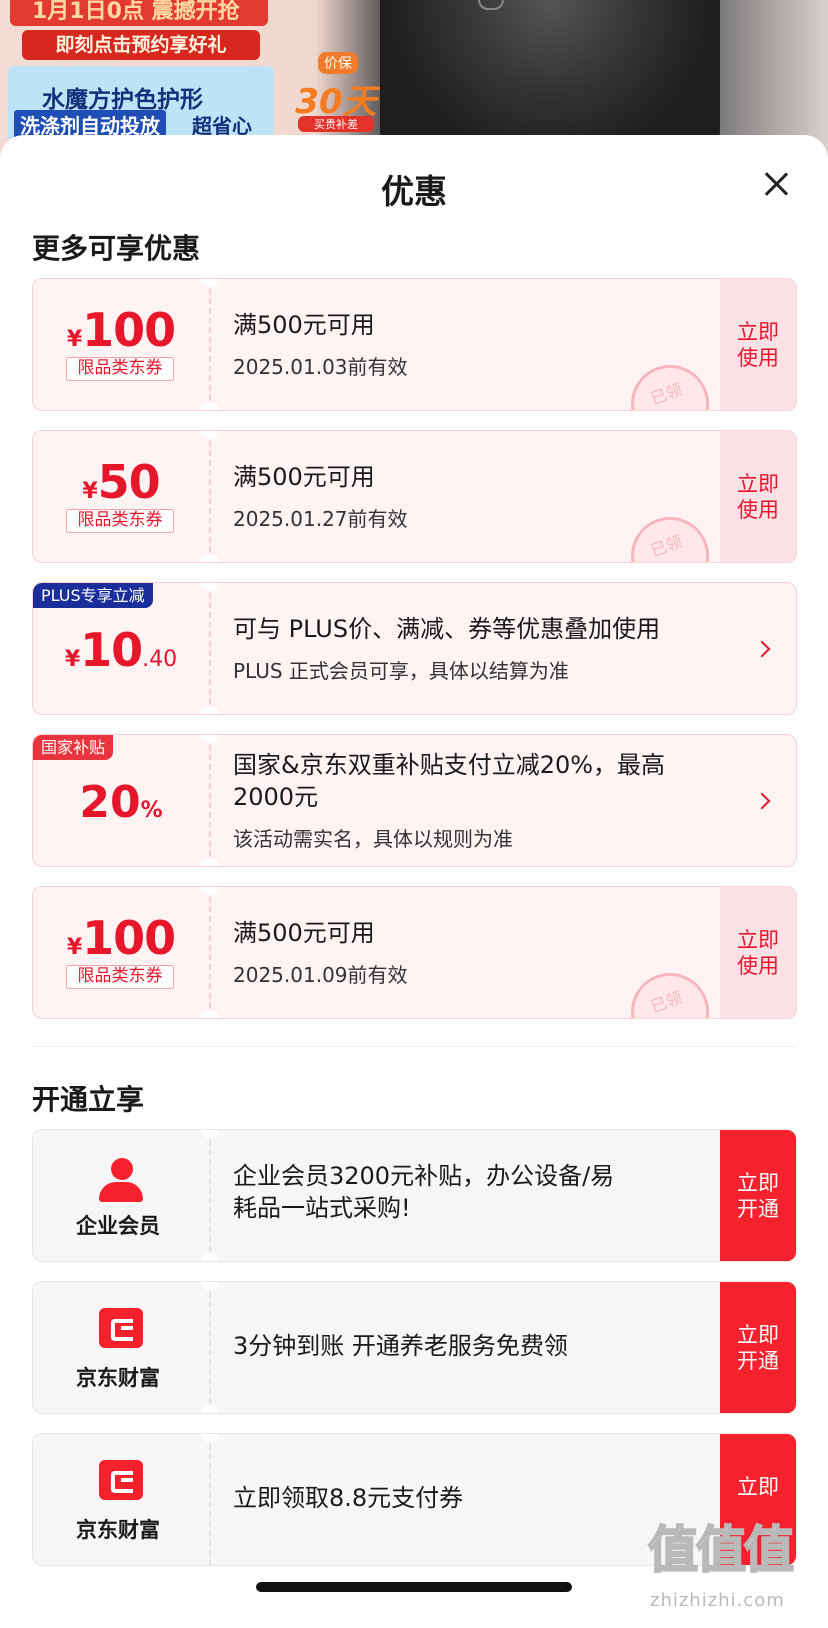  Describe the element at coordinates (121, 1180) in the screenshot. I see `person-icon` at that location.